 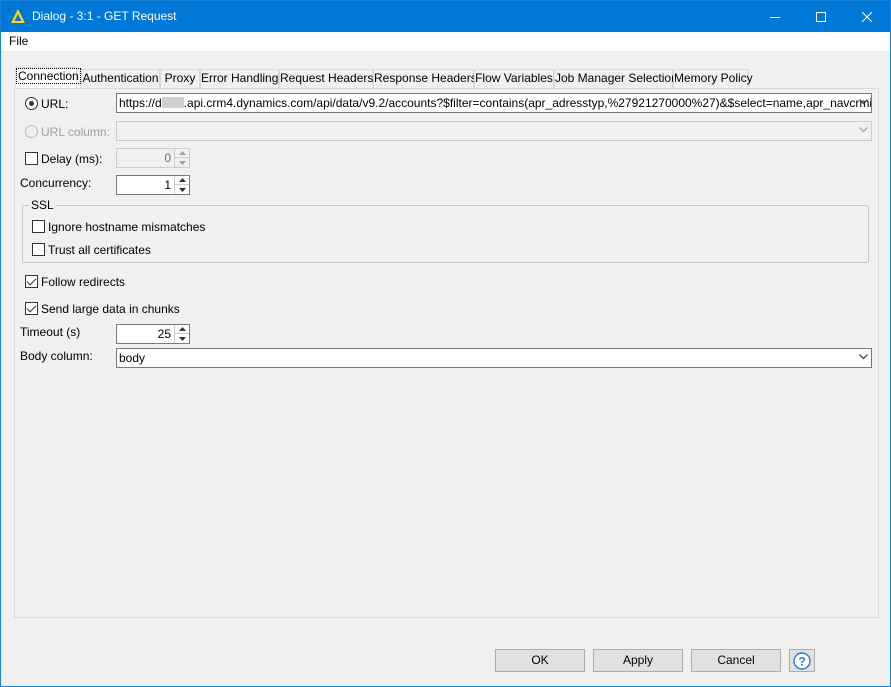 I want to click on ignore-hostname-checkbox, so click(x=38, y=226).